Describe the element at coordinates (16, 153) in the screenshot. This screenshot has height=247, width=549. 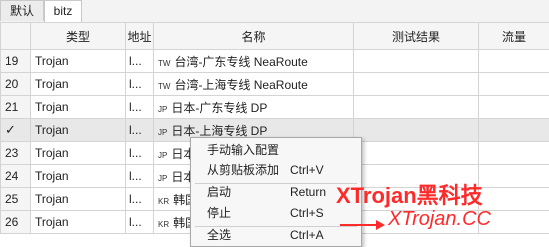
I see `row-index: 23` at that location.